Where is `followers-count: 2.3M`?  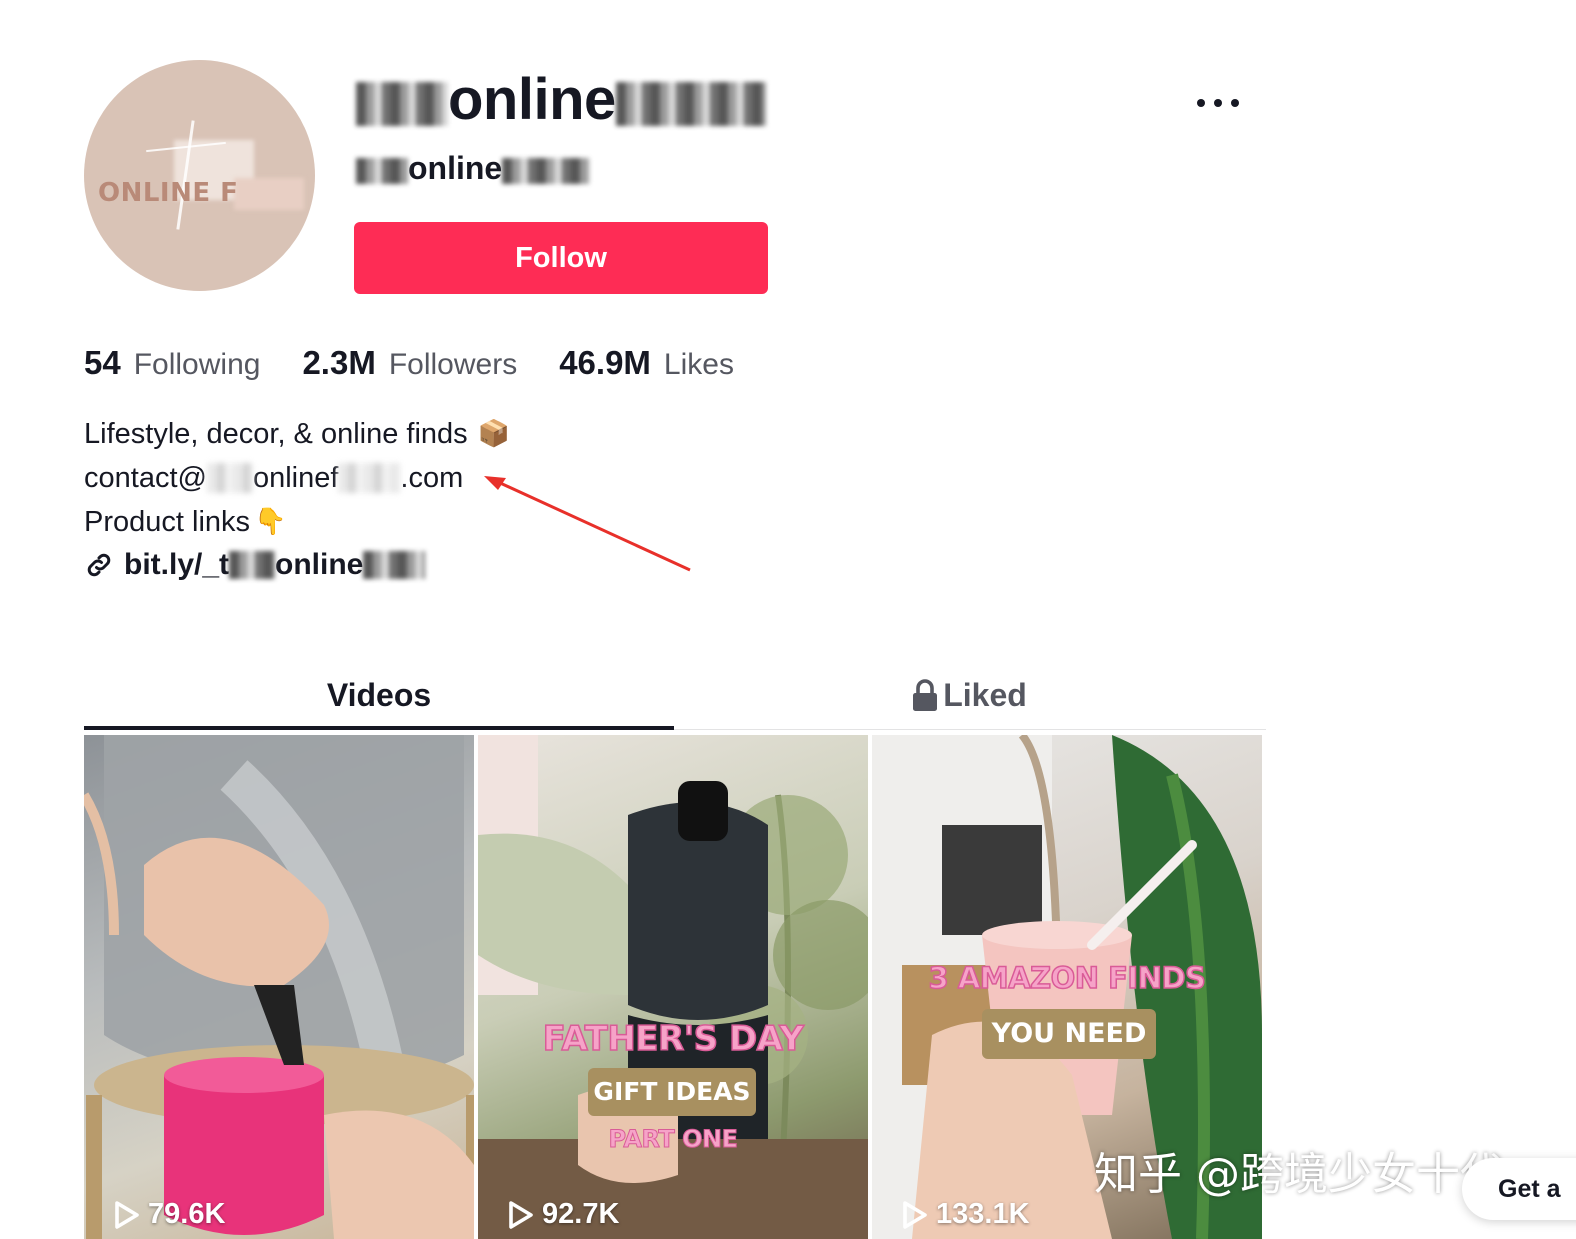
followers-count: 2.3M is located at coordinates (339, 362).